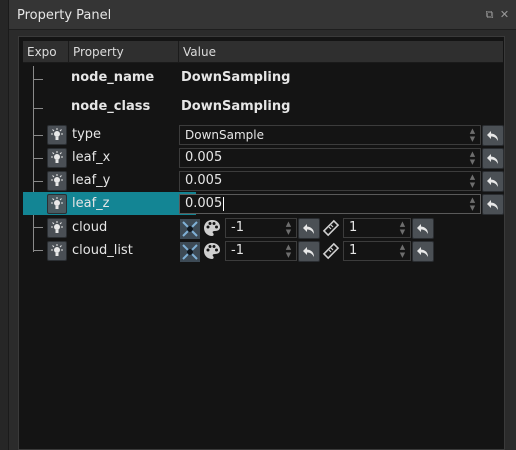 The image size is (516, 450). Describe the element at coordinates (124, 52) in the screenshot. I see `column-property: Property` at that location.